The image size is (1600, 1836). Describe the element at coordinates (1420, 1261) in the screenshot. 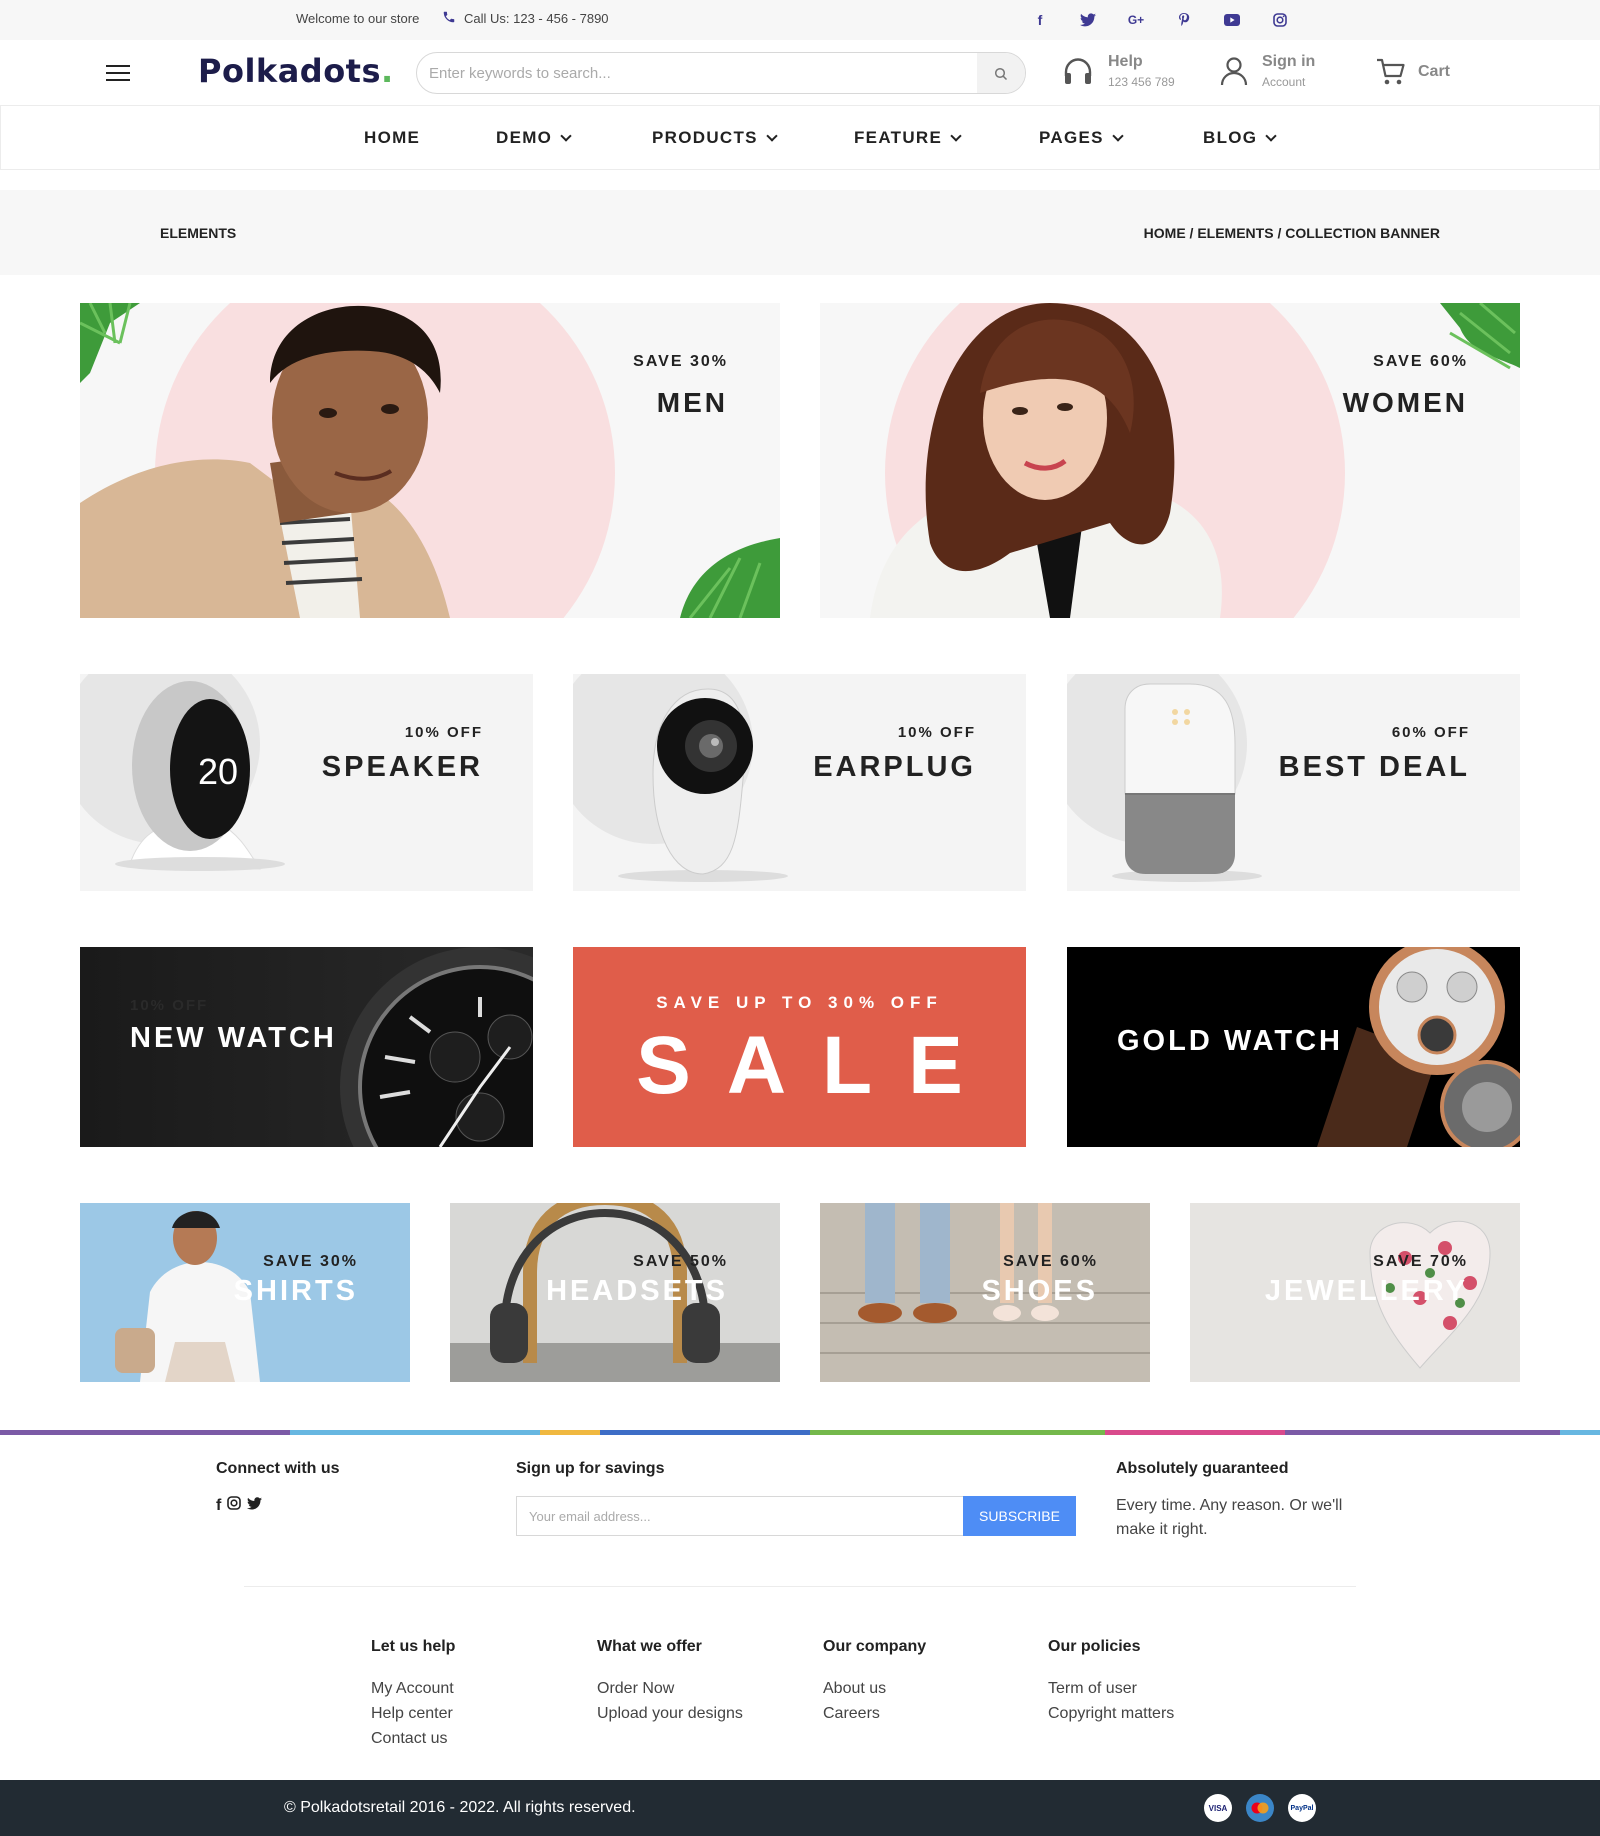

I see `banner-jewellery-save: SAVE 70%` at that location.